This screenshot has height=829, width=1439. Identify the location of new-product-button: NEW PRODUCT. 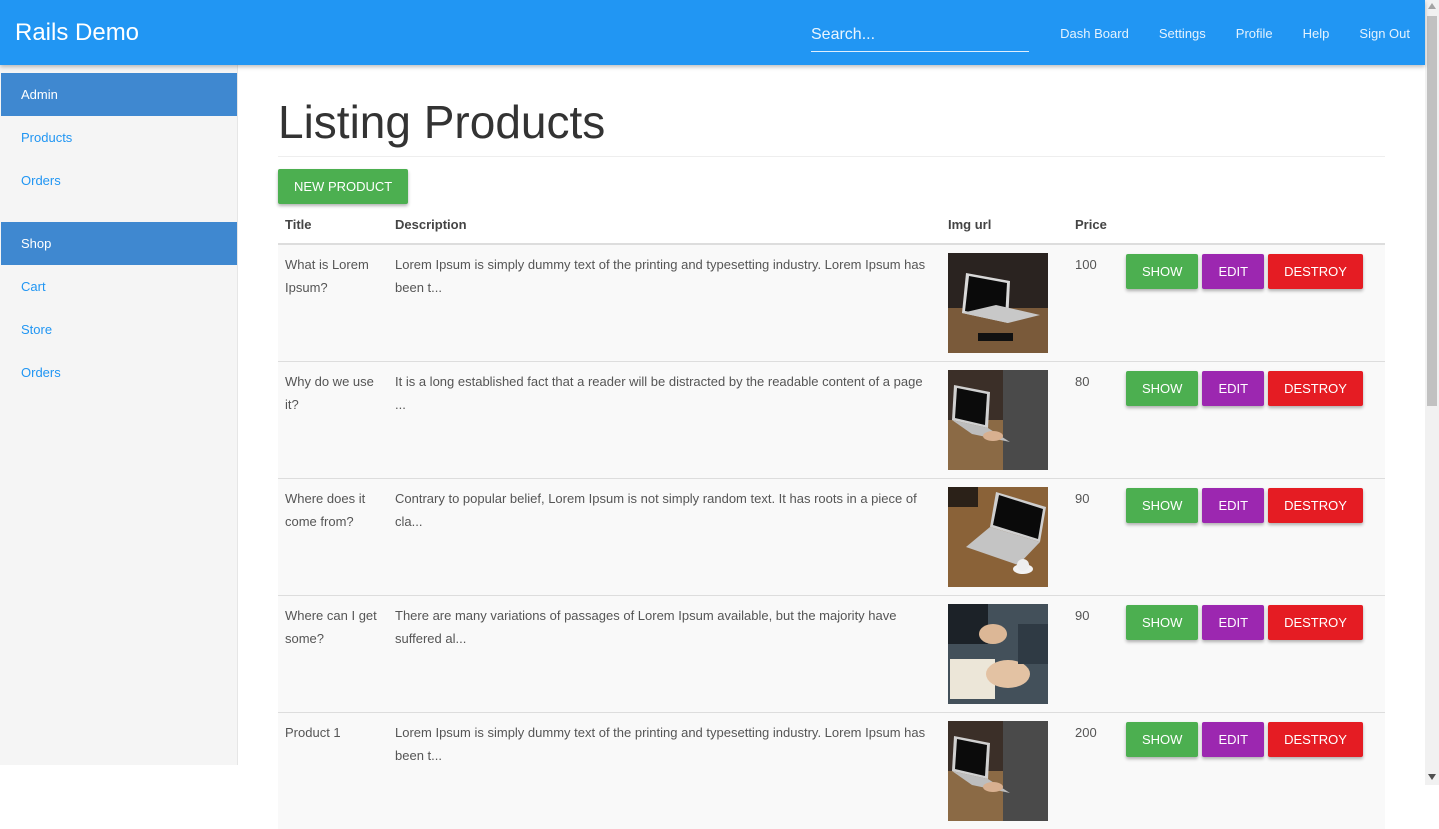
(343, 186).